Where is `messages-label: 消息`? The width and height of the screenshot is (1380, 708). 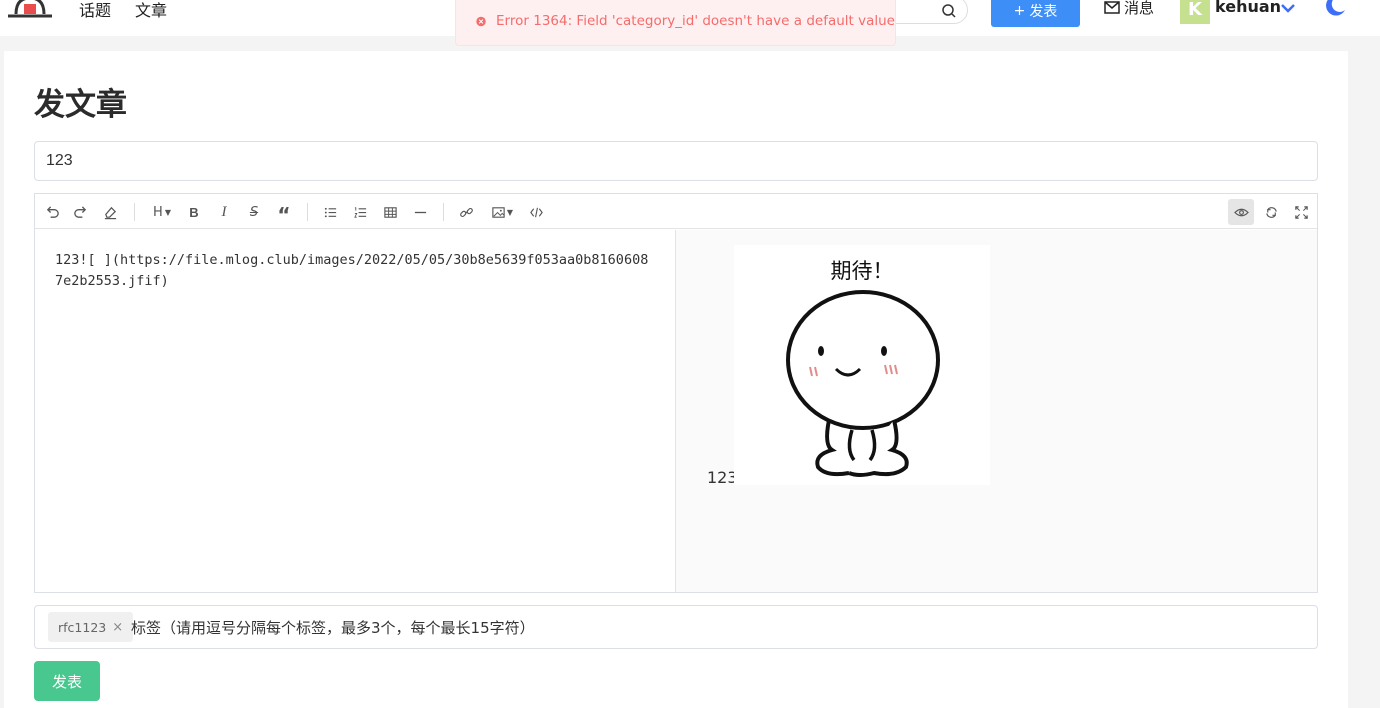
messages-label: 消息 is located at coordinates (1139, 8).